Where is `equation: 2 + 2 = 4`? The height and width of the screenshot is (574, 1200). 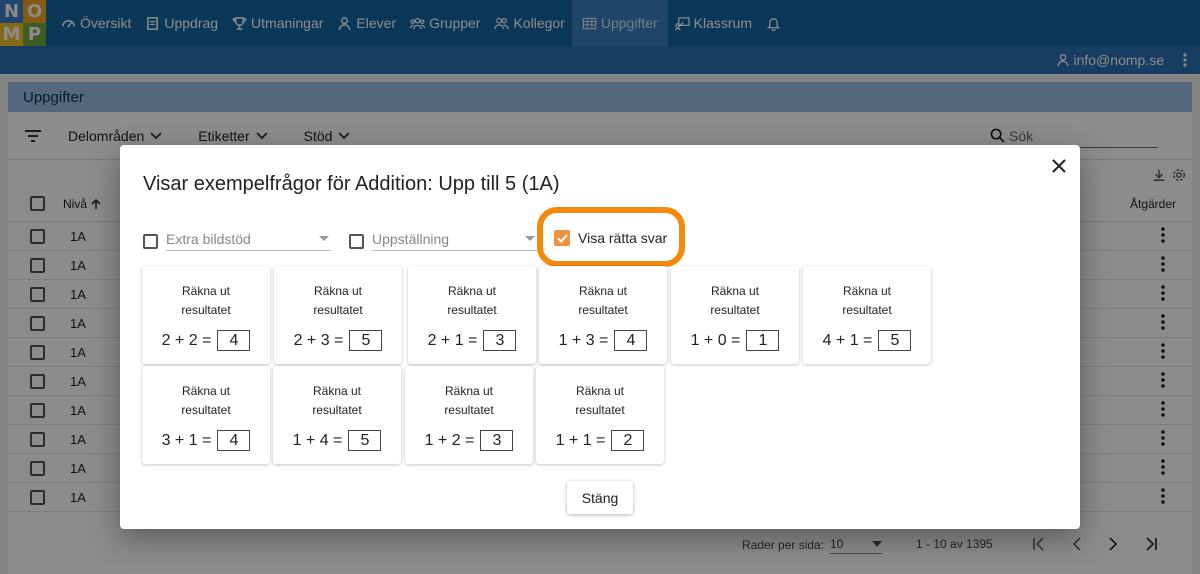 equation: 2 + 2 = 4 is located at coordinates (206, 340).